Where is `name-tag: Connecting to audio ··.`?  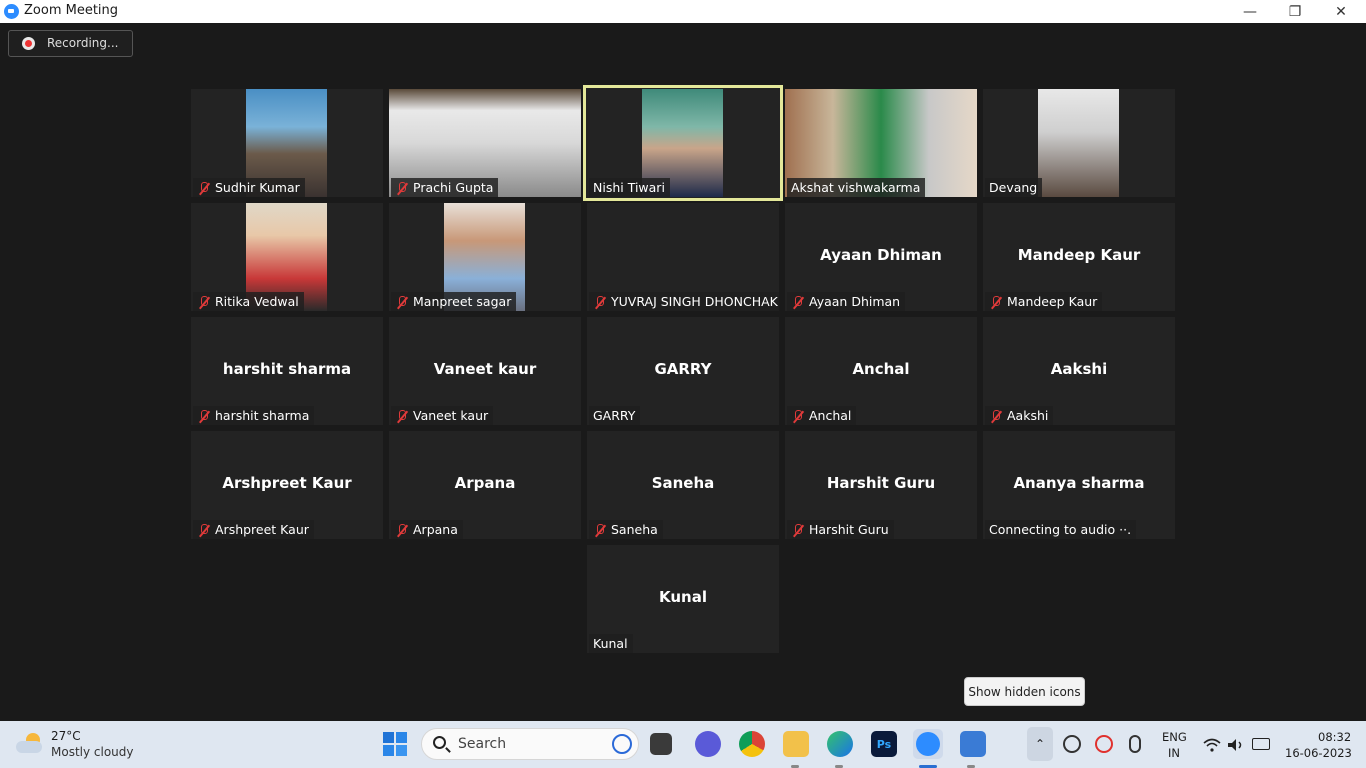 name-tag: Connecting to audio ··. is located at coordinates (1061, 529).